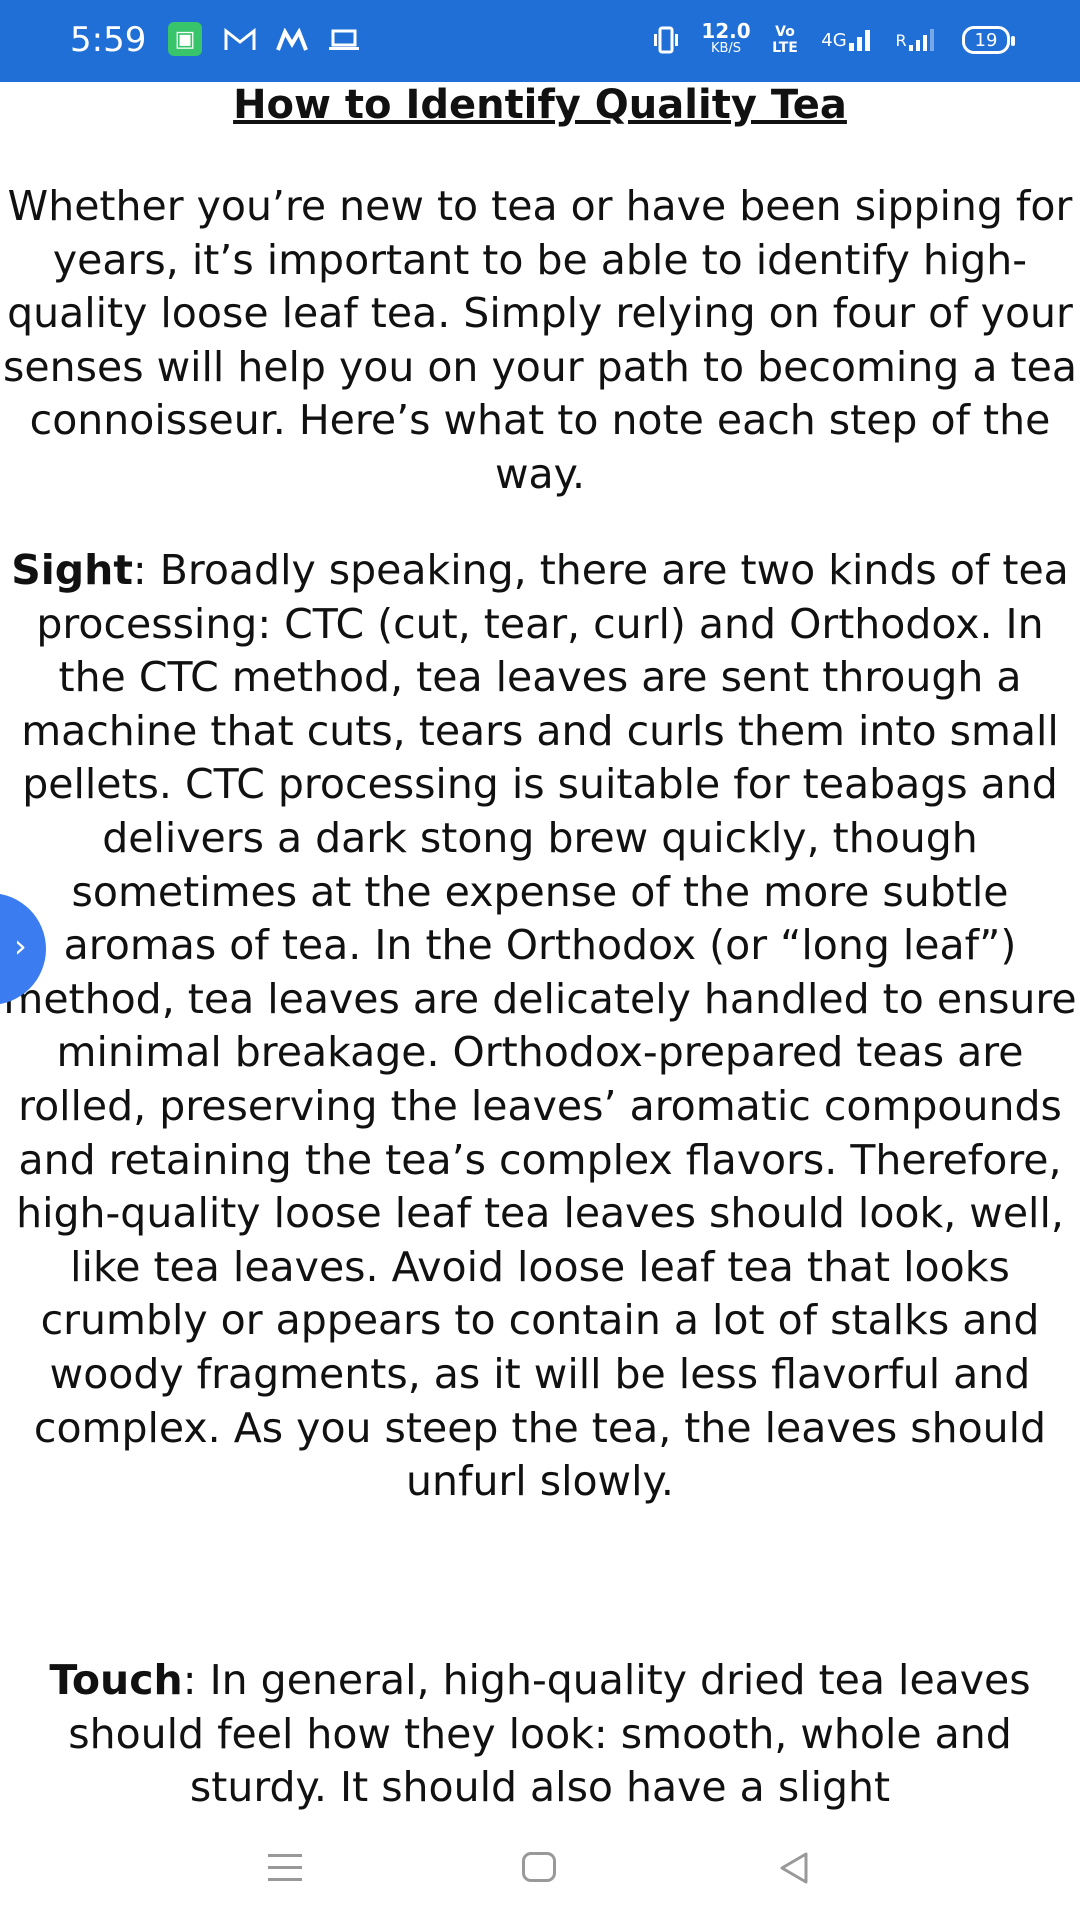  Describe the element at coordinates (848, 40) in the screenshot. I see `signal-4g-icon: 4G` at that location.